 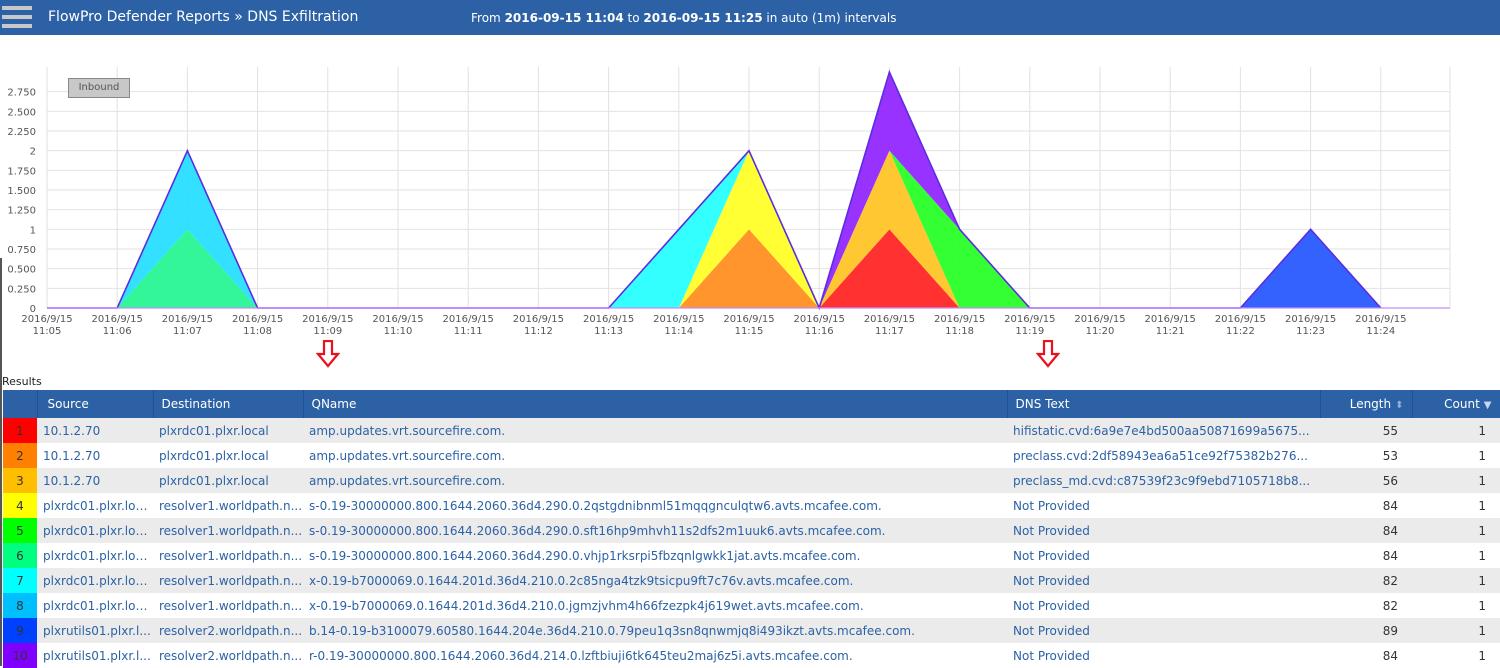 I want to click on row-index-swatch: 5, so click(x=20, y=530).